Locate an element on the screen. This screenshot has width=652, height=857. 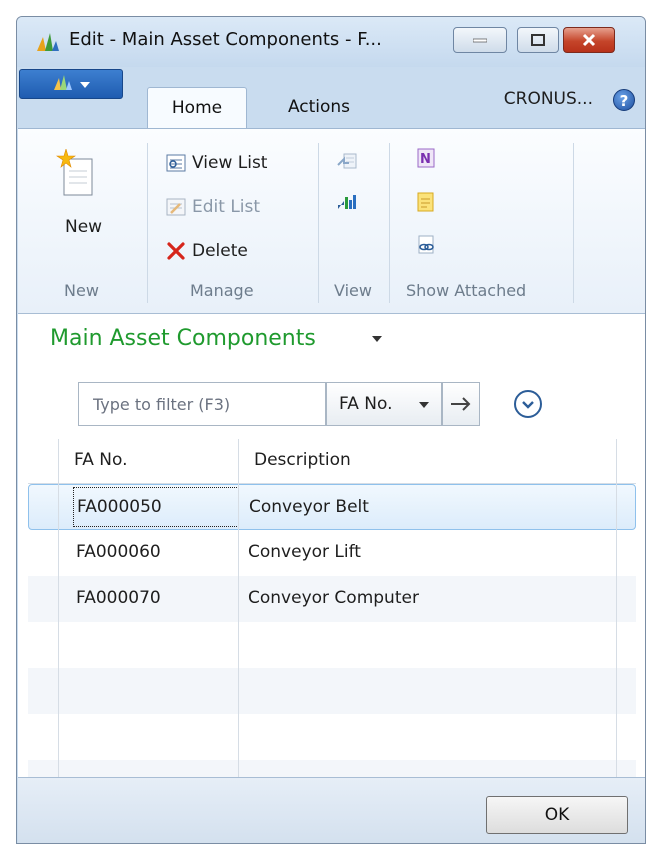
next-record-icon is located at coordinates (347, 202).